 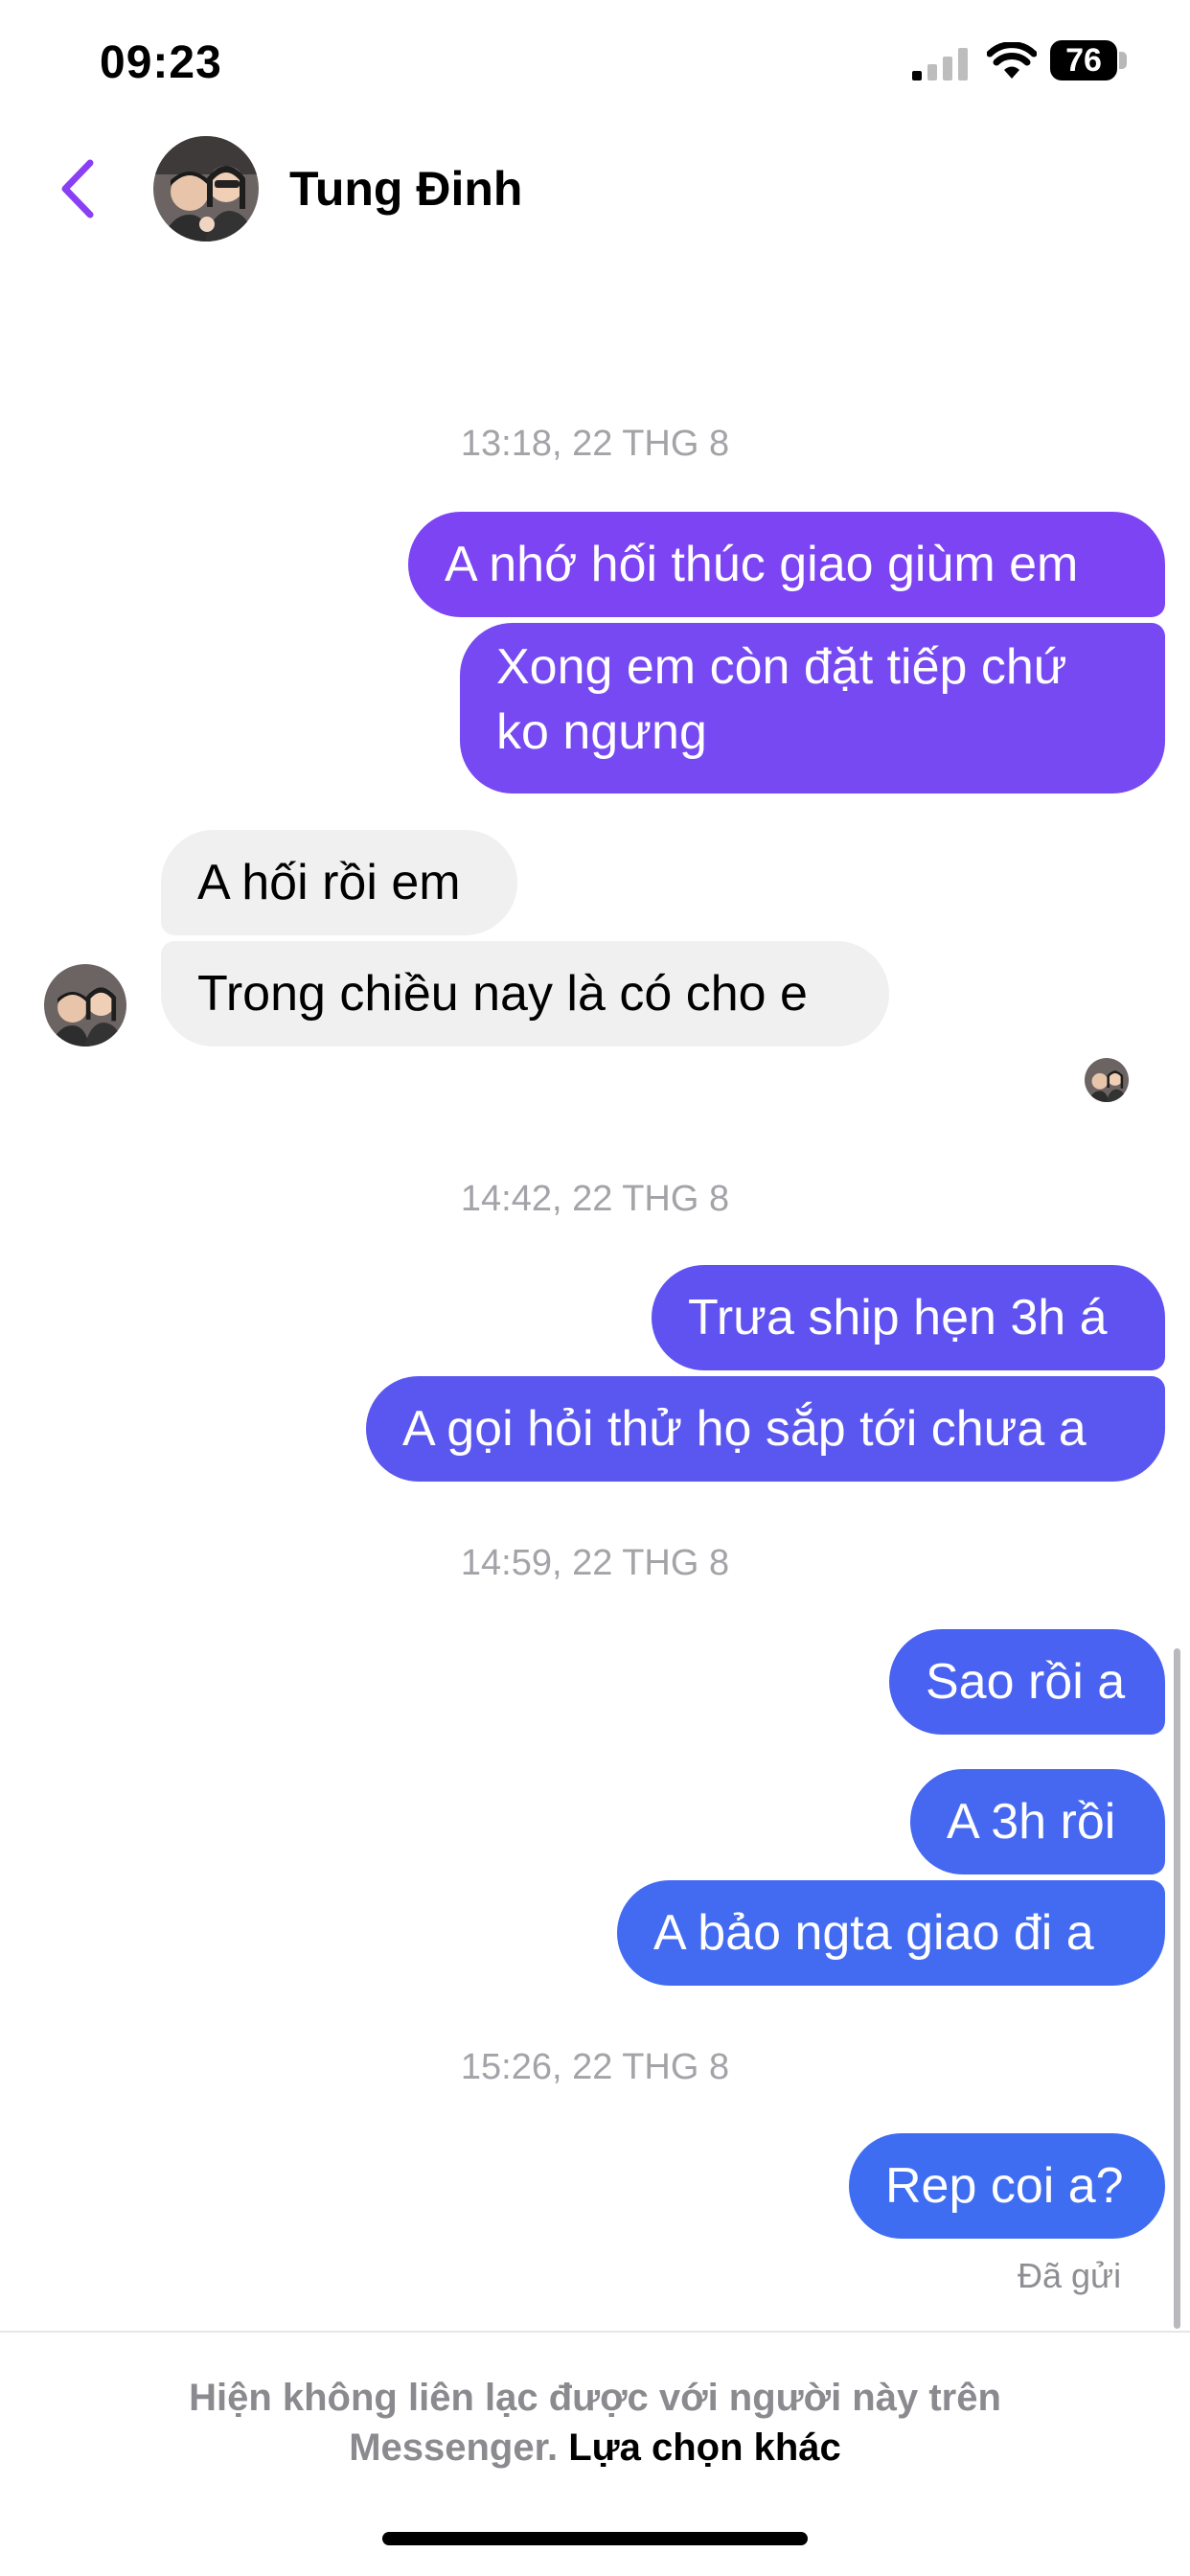 What do you see at coordinates (80, 188) in the screenshot?
I see `back-chevron-icon` at bounding box center [80, 188].